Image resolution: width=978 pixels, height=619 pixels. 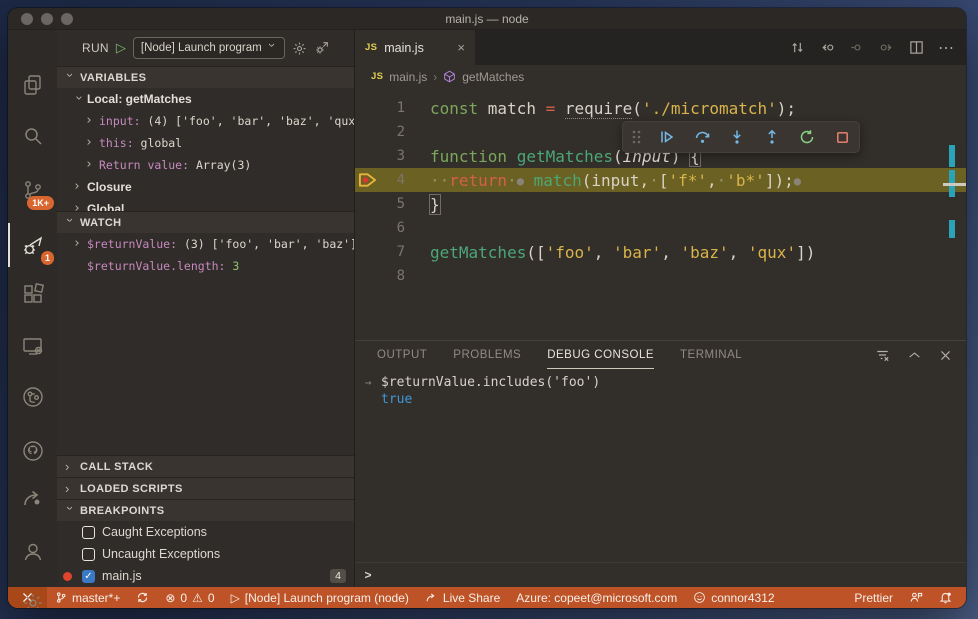 I want to click on notifications-button, so click(x=945, y=597).